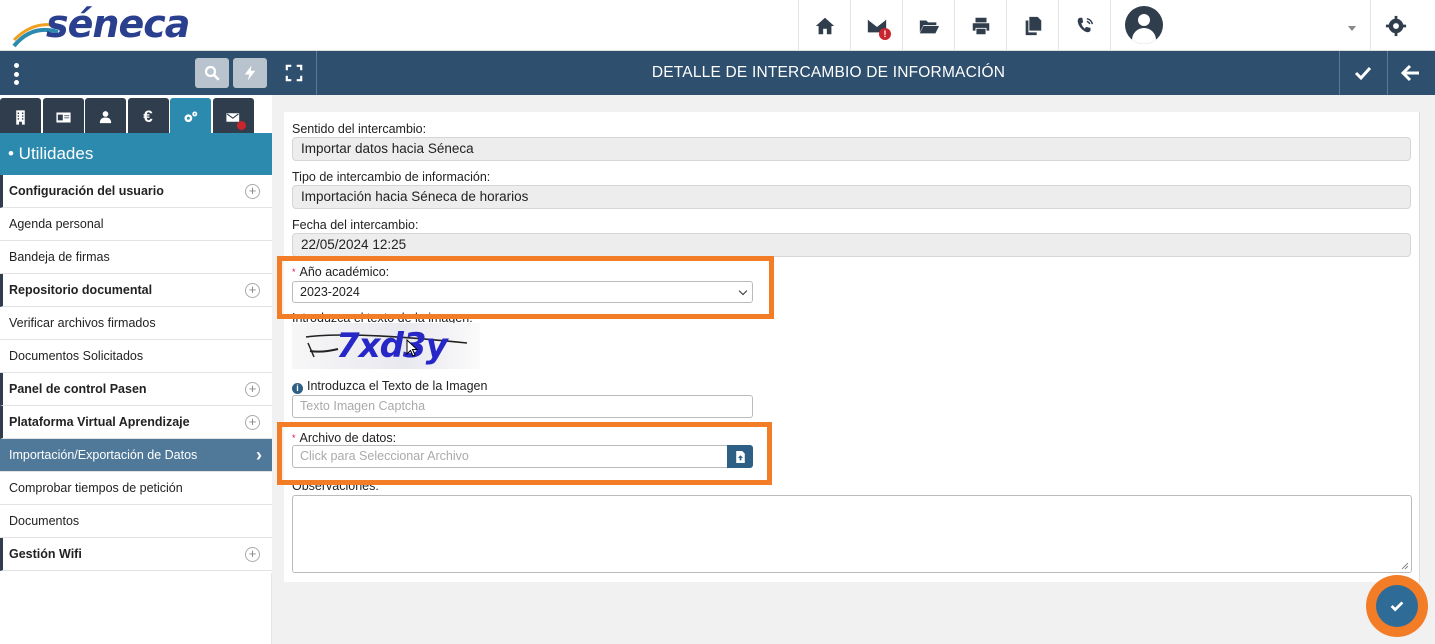 Image resolution: width=1435 pixels, height=644 pixels. Describe the element at coordinates (717, 25) in the screenshot. I see `top-bar: séneca !` at that location.